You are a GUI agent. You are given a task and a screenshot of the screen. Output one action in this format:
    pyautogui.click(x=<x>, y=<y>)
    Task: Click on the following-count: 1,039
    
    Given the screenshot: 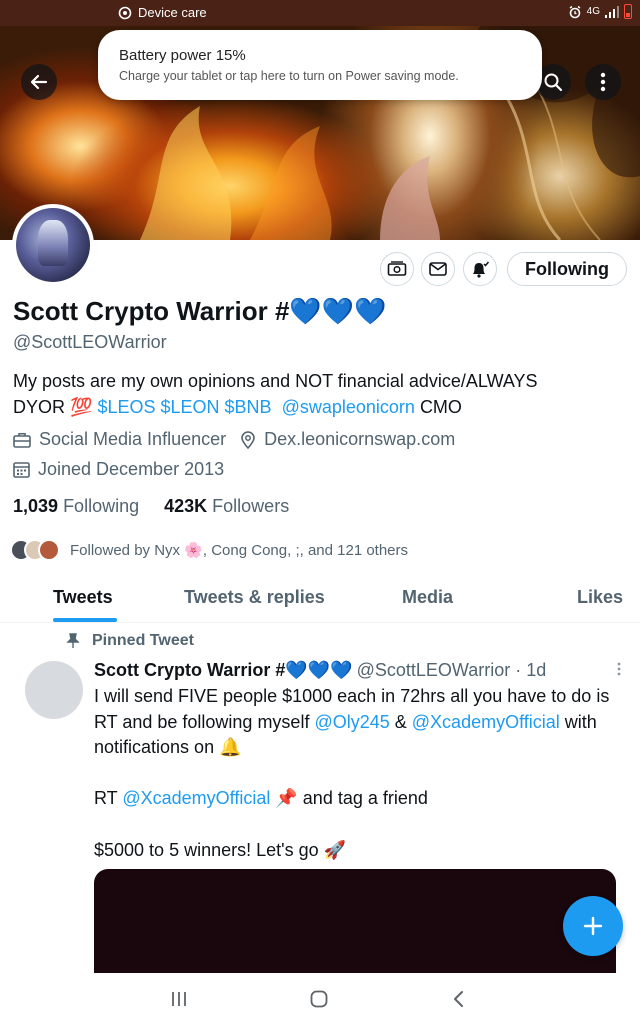 What is the action you would take?
    pyautogui.click(x=36, y=506)
    